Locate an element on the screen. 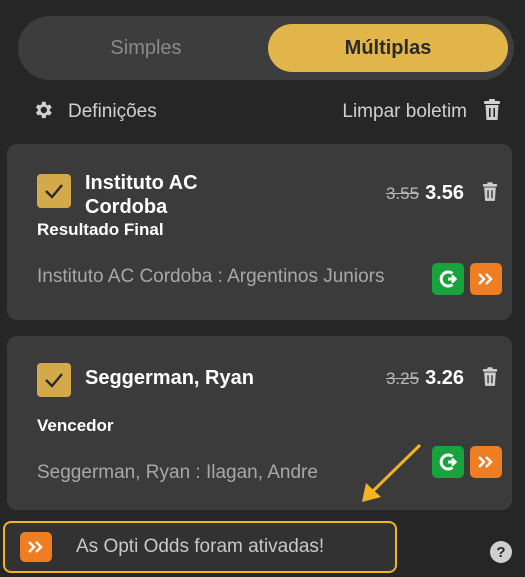  clear-betslip-label: Limpar boletim is located at coordinates (404, 111).